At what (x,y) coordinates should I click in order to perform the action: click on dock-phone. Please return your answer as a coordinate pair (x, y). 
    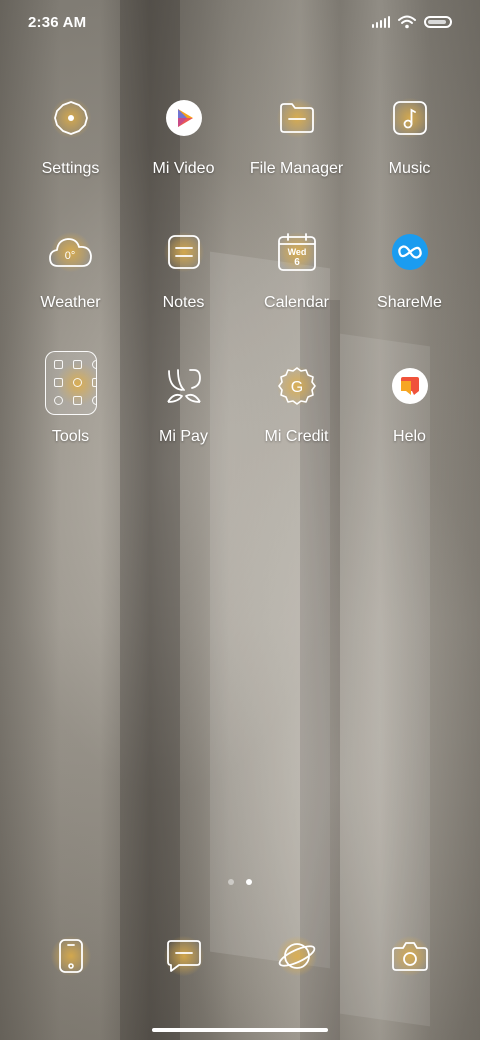
    Looking at the image, I should click on (70, 956).